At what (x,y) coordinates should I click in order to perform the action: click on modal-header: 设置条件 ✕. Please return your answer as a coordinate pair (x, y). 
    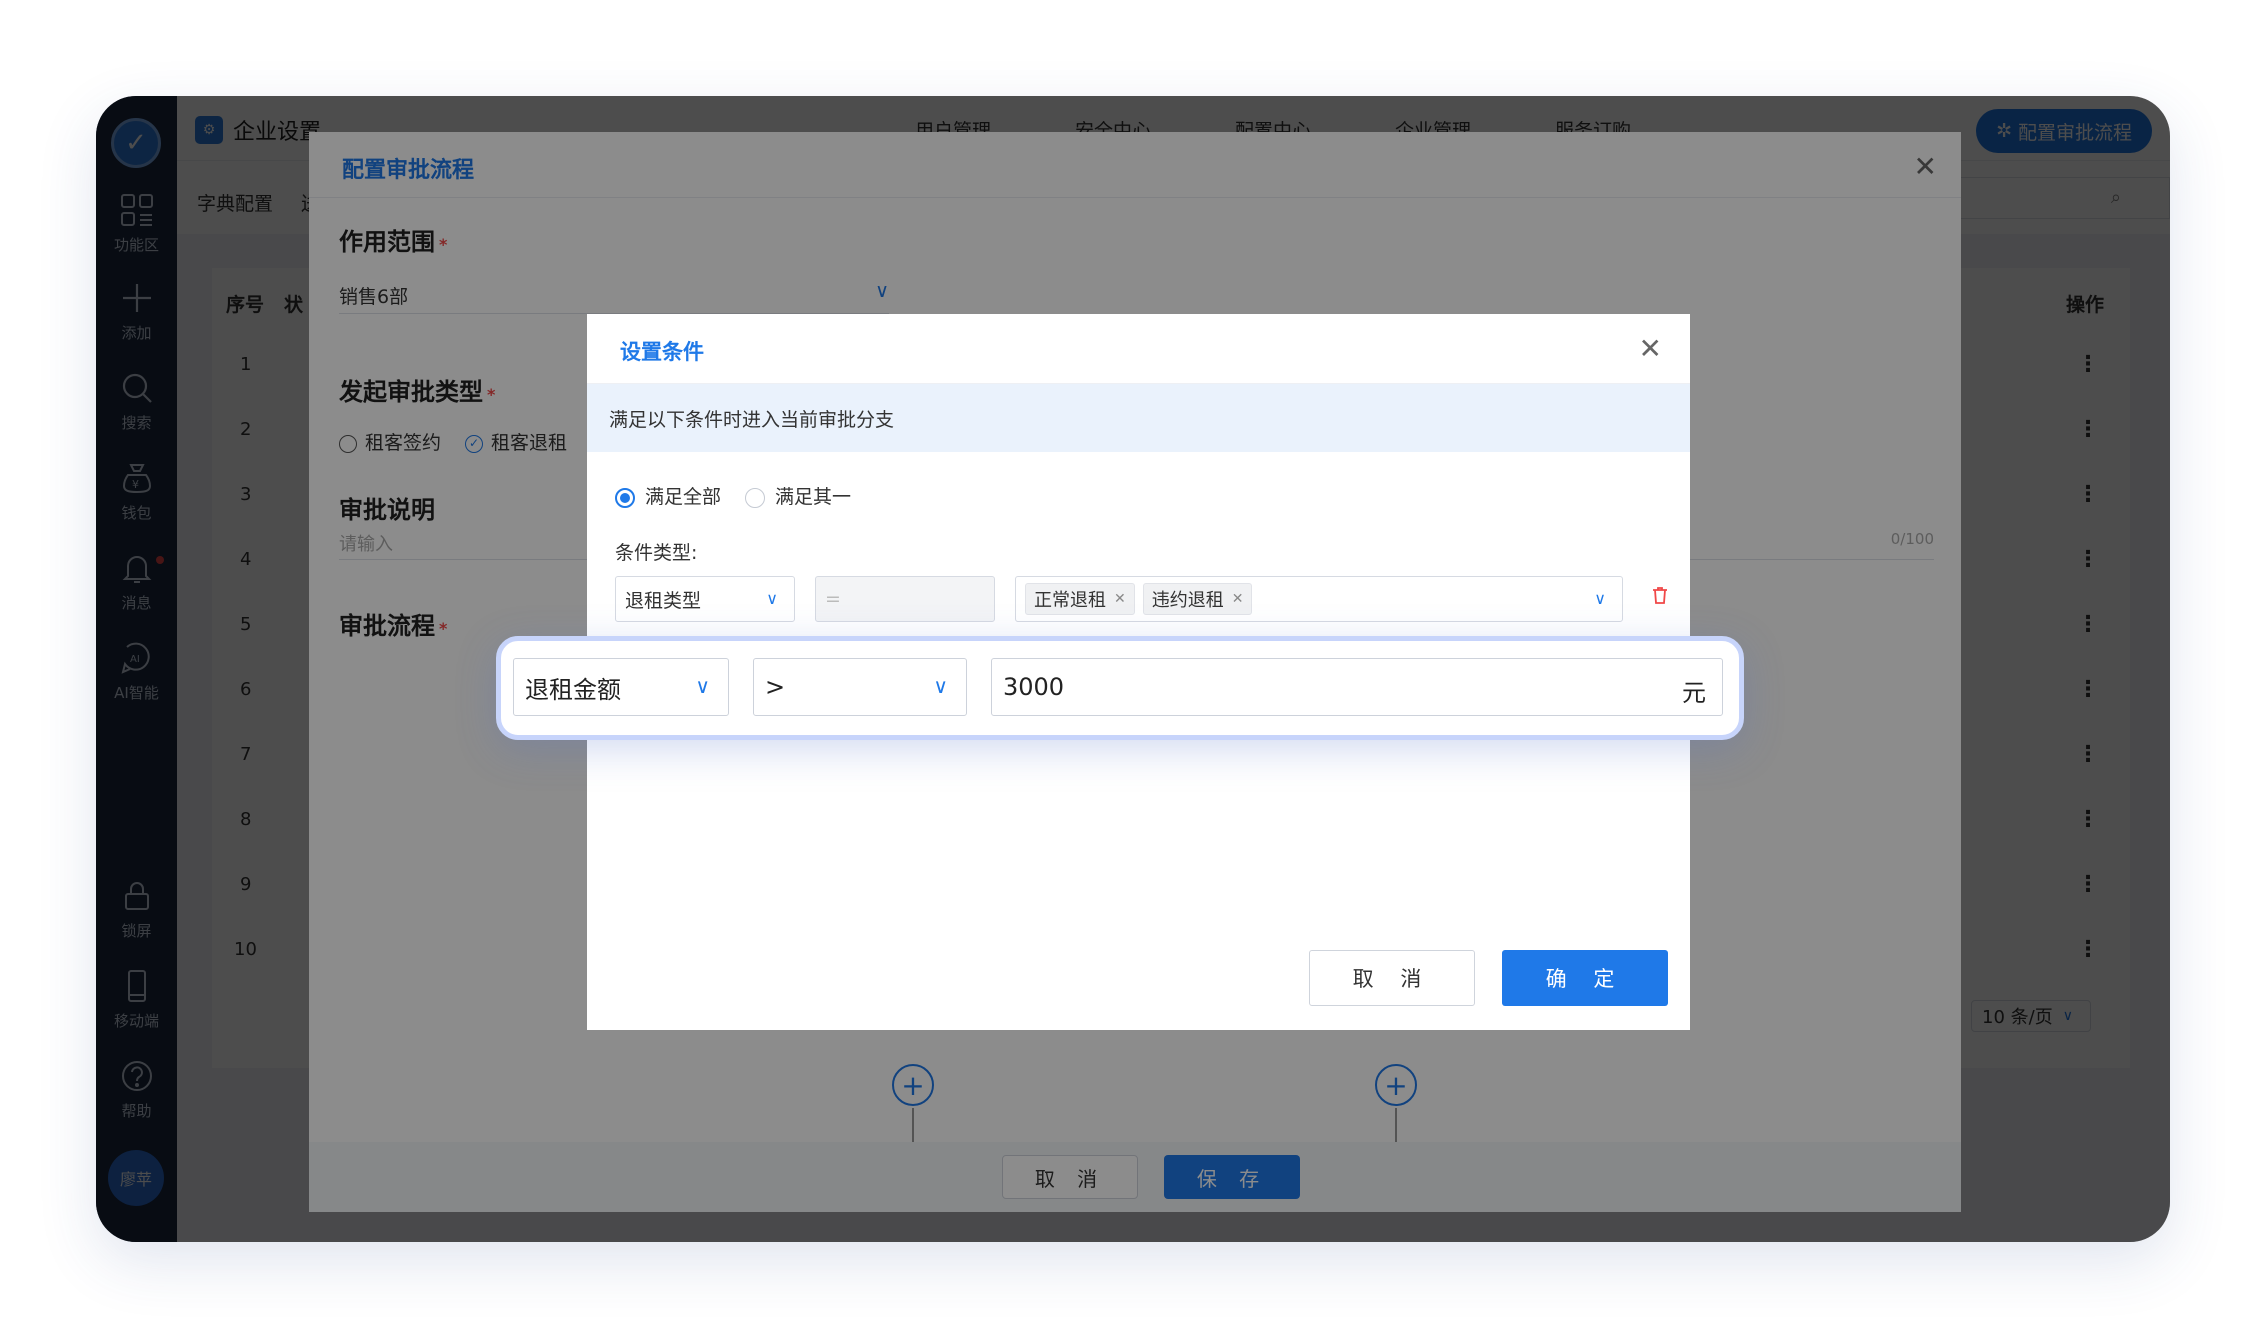
    Looking at the image, I should click on (1138, 349).